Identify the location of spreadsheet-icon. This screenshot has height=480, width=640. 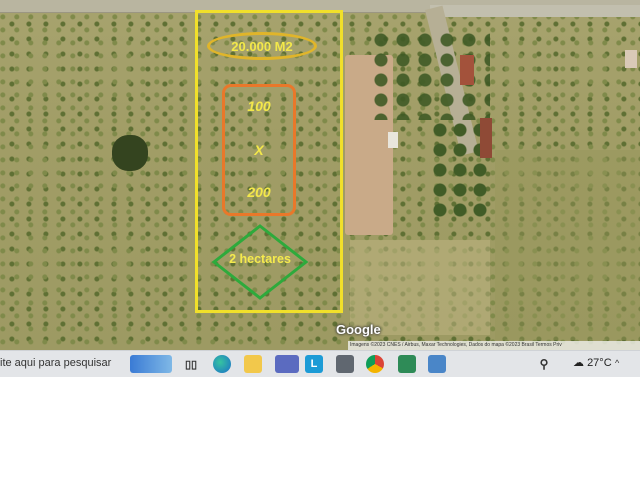
(407, 364).